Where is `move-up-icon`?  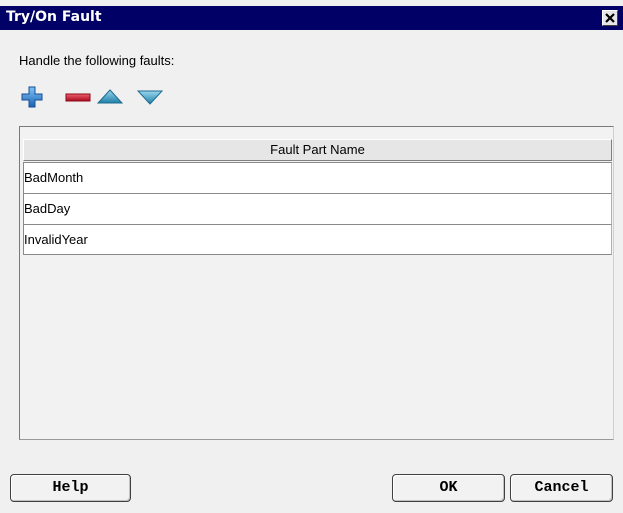 move-up-icon is located at coordinates (110, 96).